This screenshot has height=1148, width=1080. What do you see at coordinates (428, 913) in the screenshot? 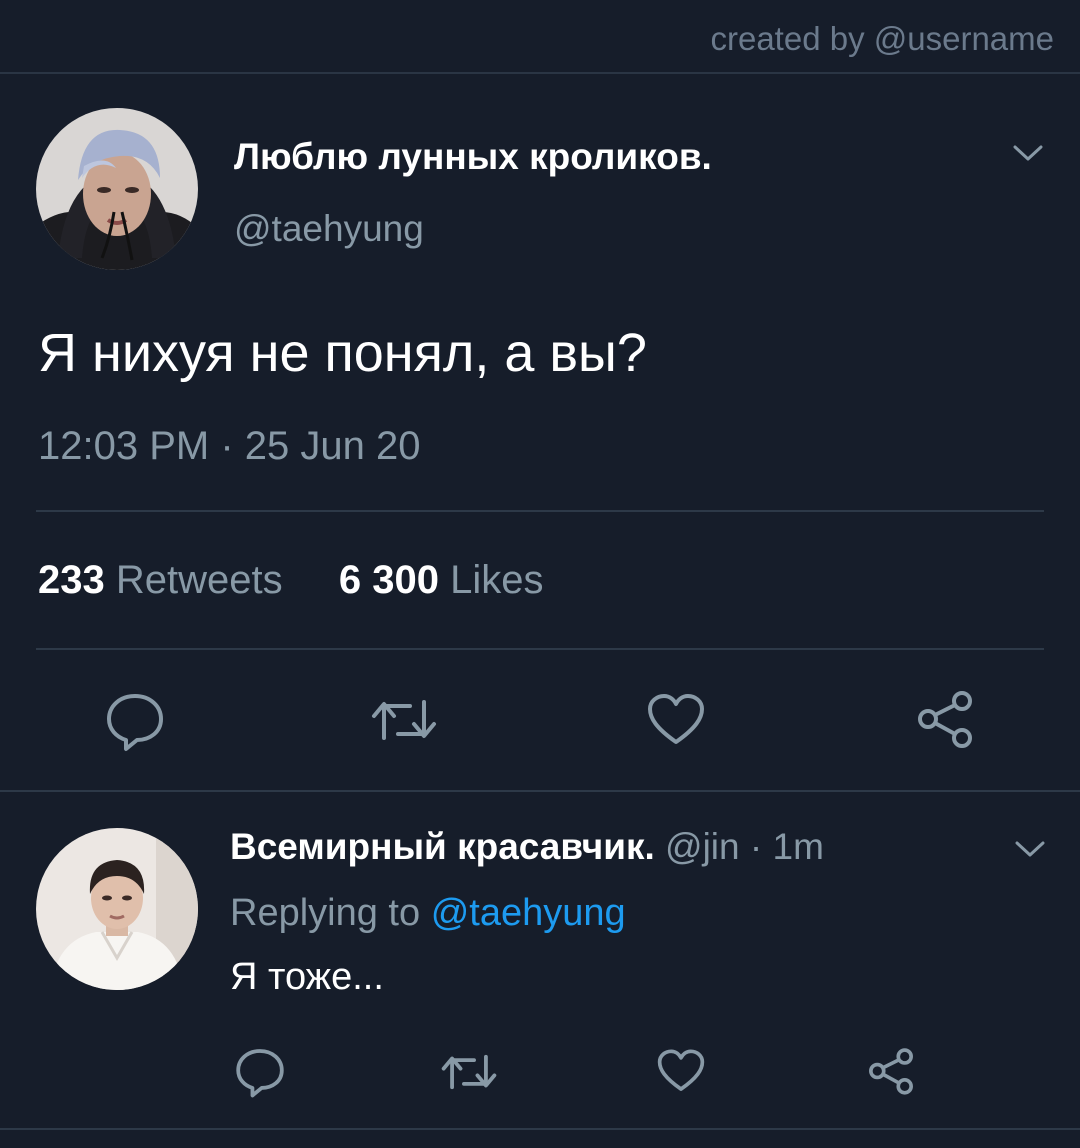
I see `replying-to: Replying to @taehyung` at bounding box center [428, 913].